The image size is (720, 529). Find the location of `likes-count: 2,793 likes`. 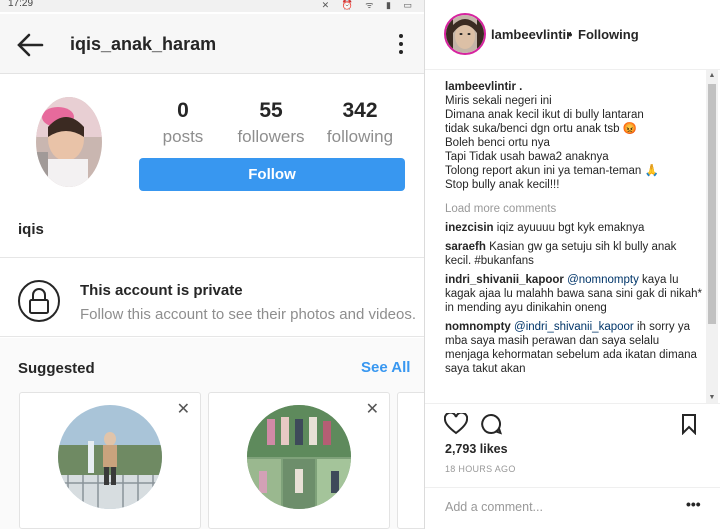

likes-count: 2,793 likes is located at coordinates (476, 449).